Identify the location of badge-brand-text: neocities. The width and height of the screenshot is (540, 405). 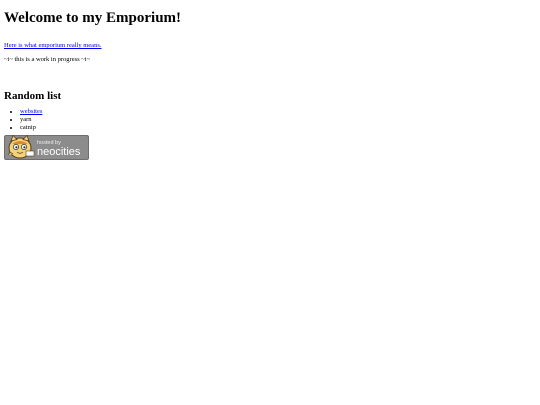
(59, 152).